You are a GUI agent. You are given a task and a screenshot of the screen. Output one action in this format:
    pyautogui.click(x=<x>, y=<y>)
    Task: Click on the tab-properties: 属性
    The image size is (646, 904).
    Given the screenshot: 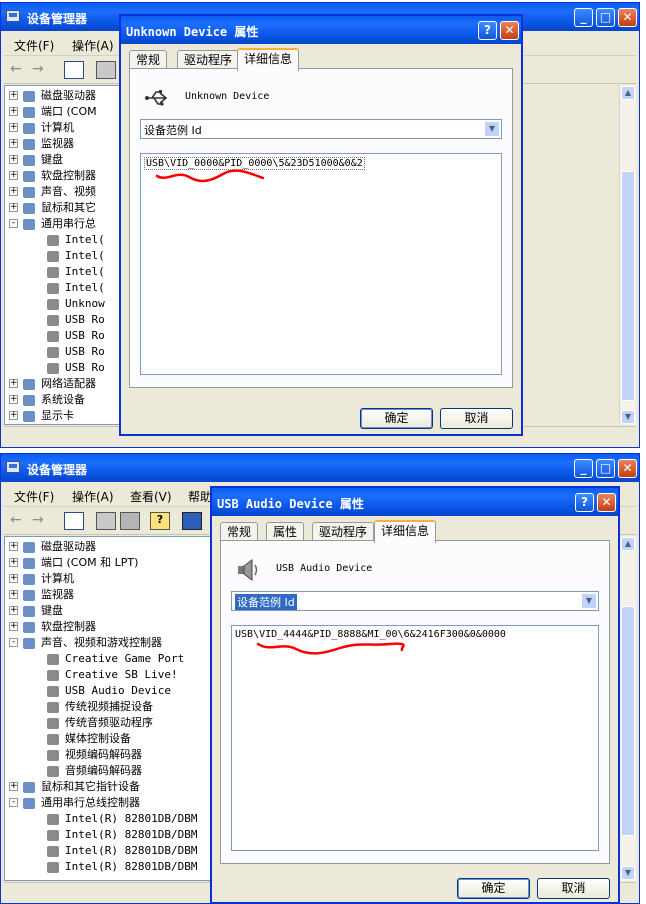 What is the action you would take?
    pyautogui.click(x=285, y=531)
    